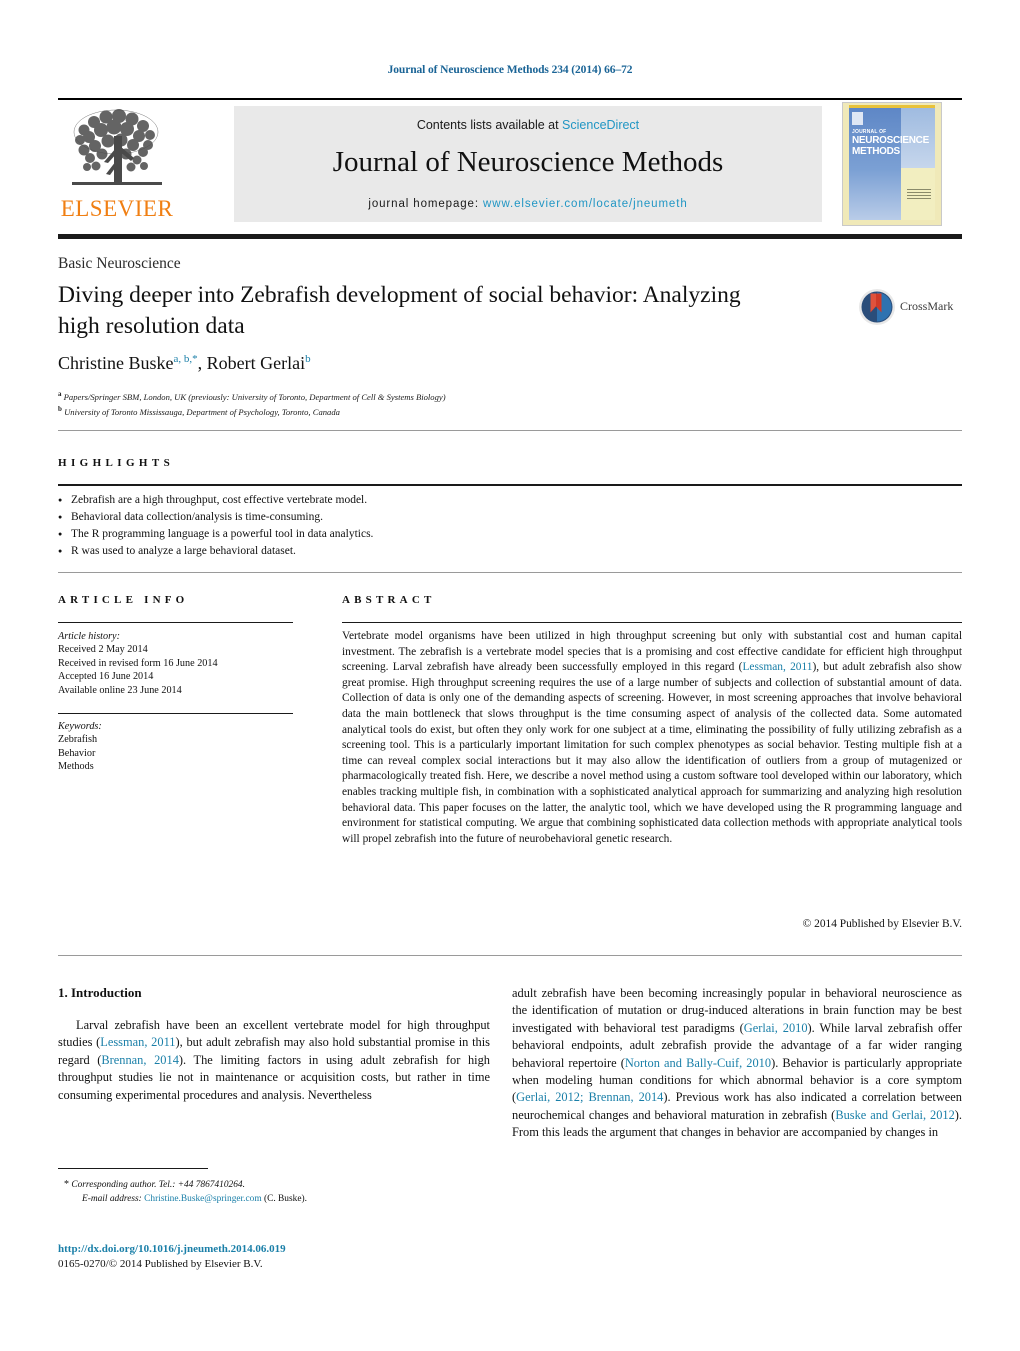 The image size is (1020, 1351). I want to click on affiliation-marker-a: a, so click(60, 394).